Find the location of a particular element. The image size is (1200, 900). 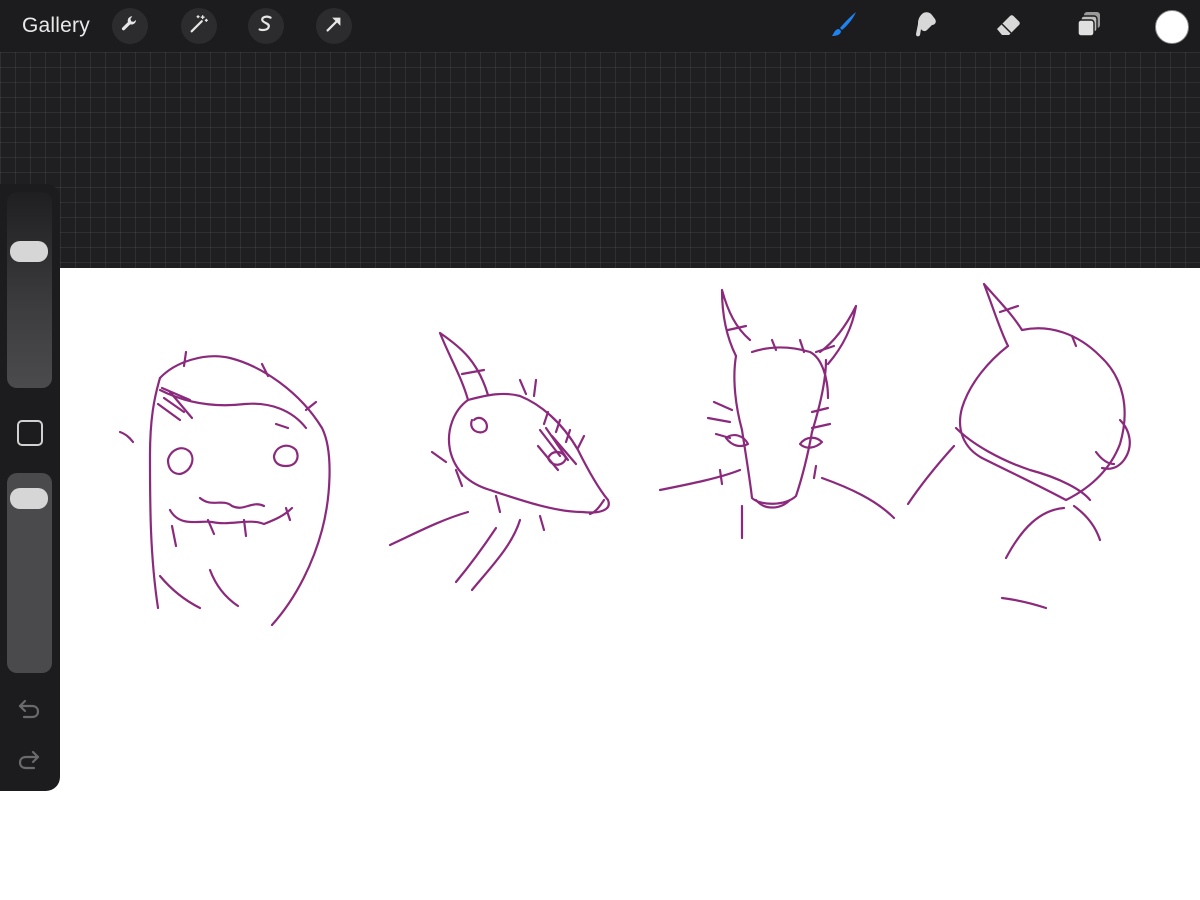

selection-icon is located at coordinates (266, 26).